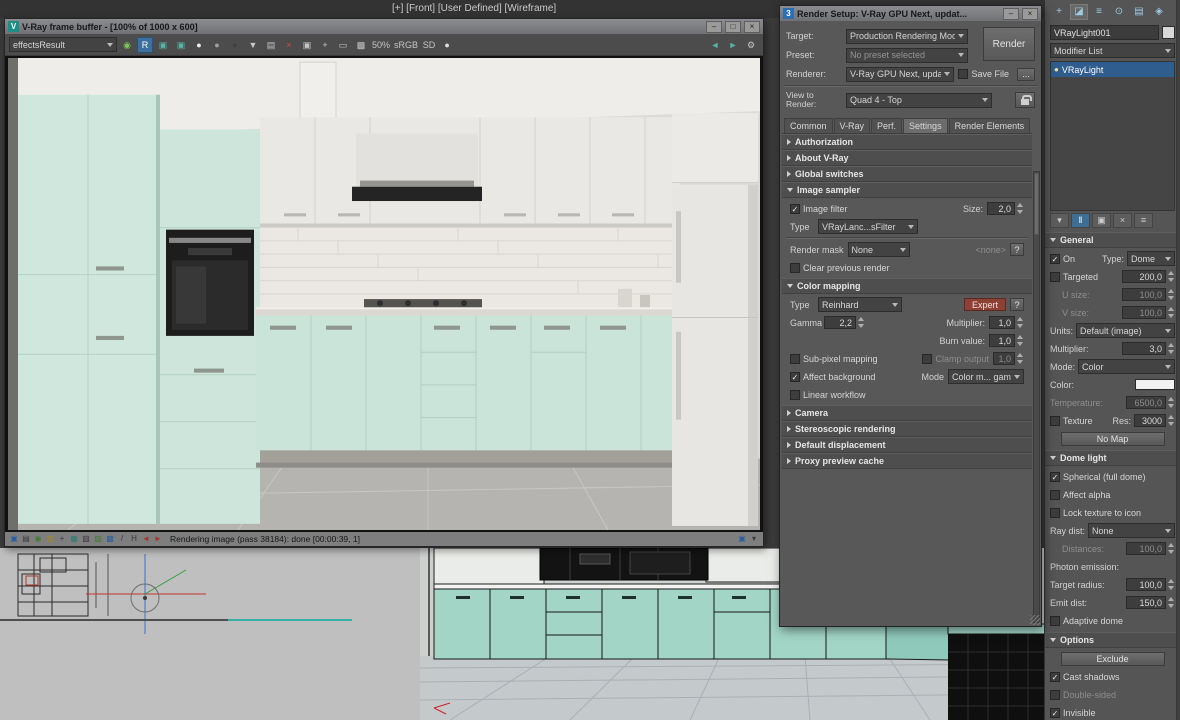 This screenshot has height=720, width=1180. What do you see at coordinates (907, 174) in the screenshot?
I see `rollout-global-switches: Global switches` at bounding box center [907, 174].